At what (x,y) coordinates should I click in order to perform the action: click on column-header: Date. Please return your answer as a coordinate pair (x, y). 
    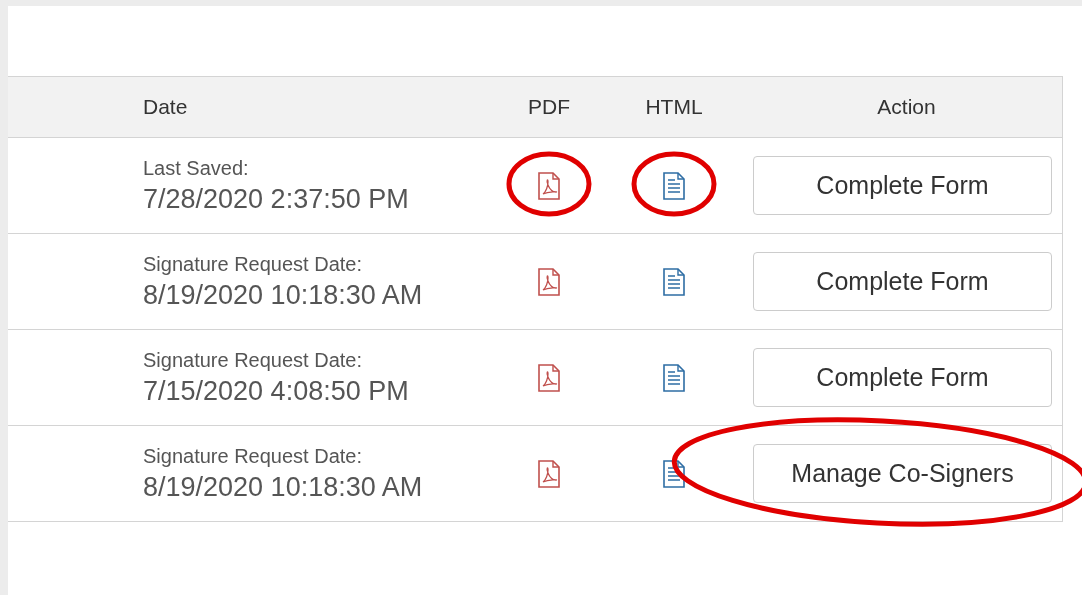
    Looking at the image, I should click on (165, 107).